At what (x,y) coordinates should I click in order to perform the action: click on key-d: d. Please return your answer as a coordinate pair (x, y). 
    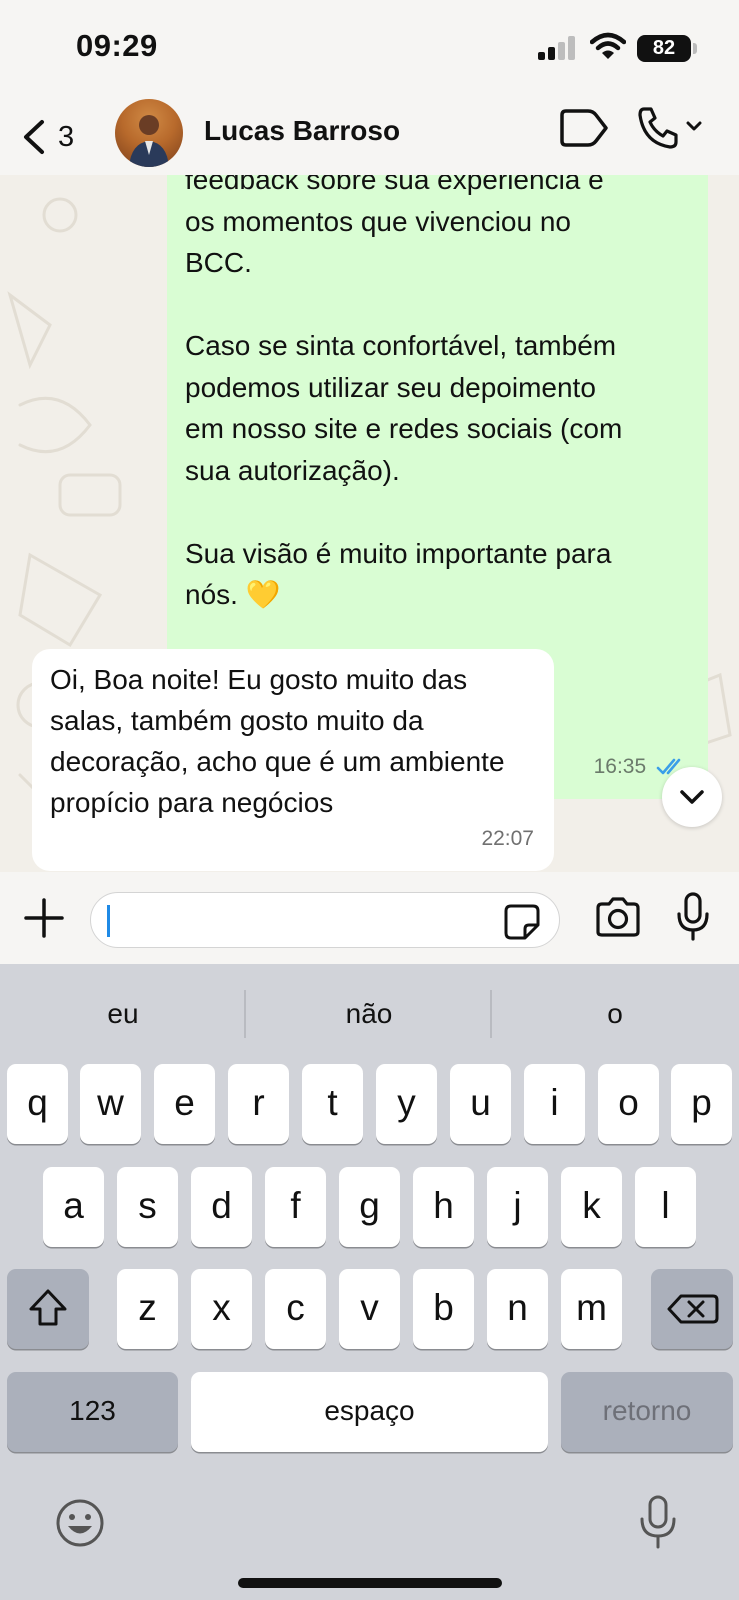
    Looking at the image, I should click on (221, 1207).